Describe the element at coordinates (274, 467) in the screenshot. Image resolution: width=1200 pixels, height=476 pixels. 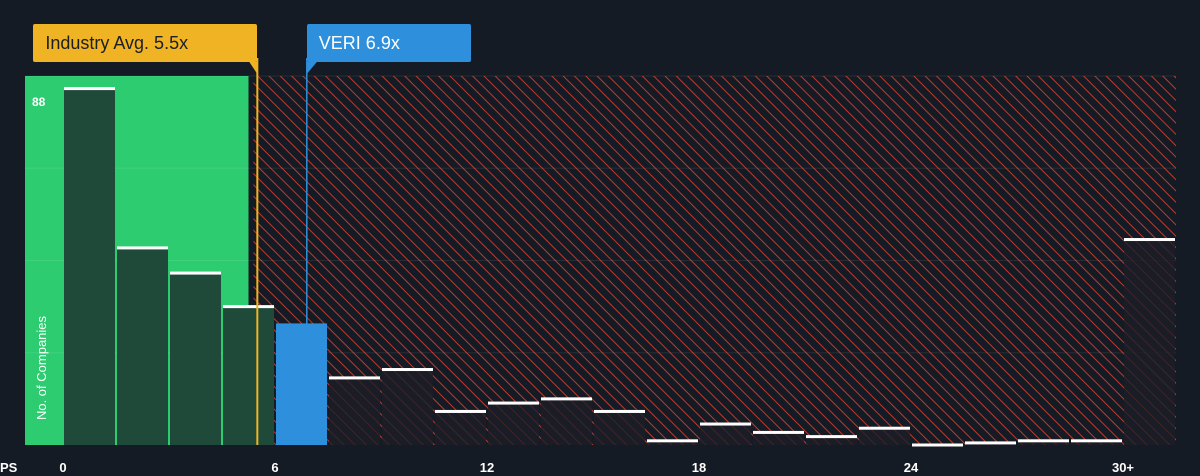
I see `x-tick-label-1: 6` at that location.